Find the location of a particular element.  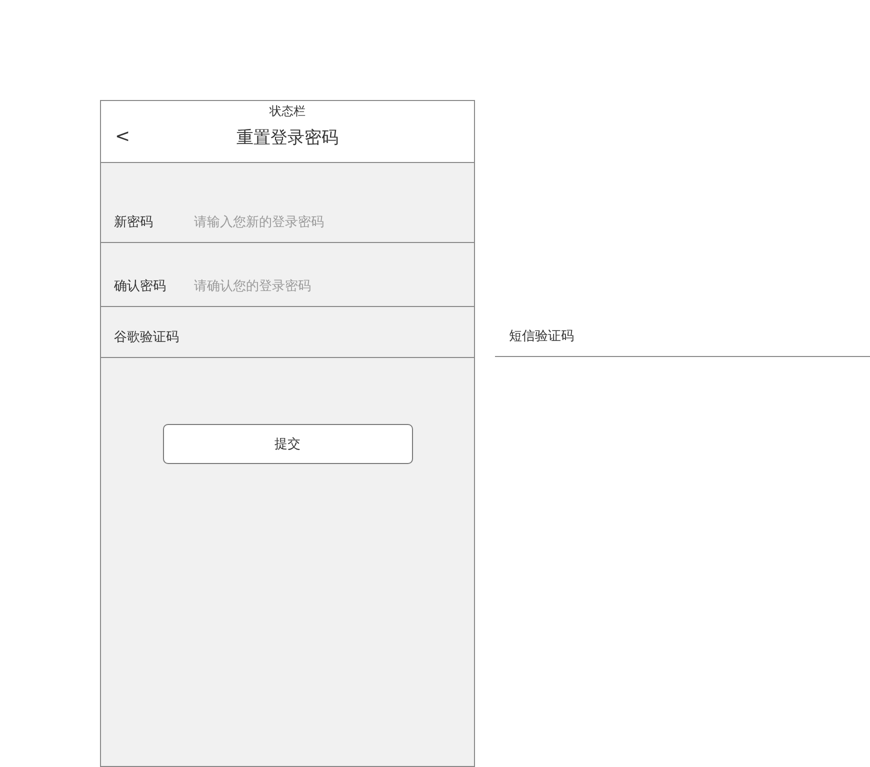

field-label: 谷歌验证码 is located at coordinates (147, 338).